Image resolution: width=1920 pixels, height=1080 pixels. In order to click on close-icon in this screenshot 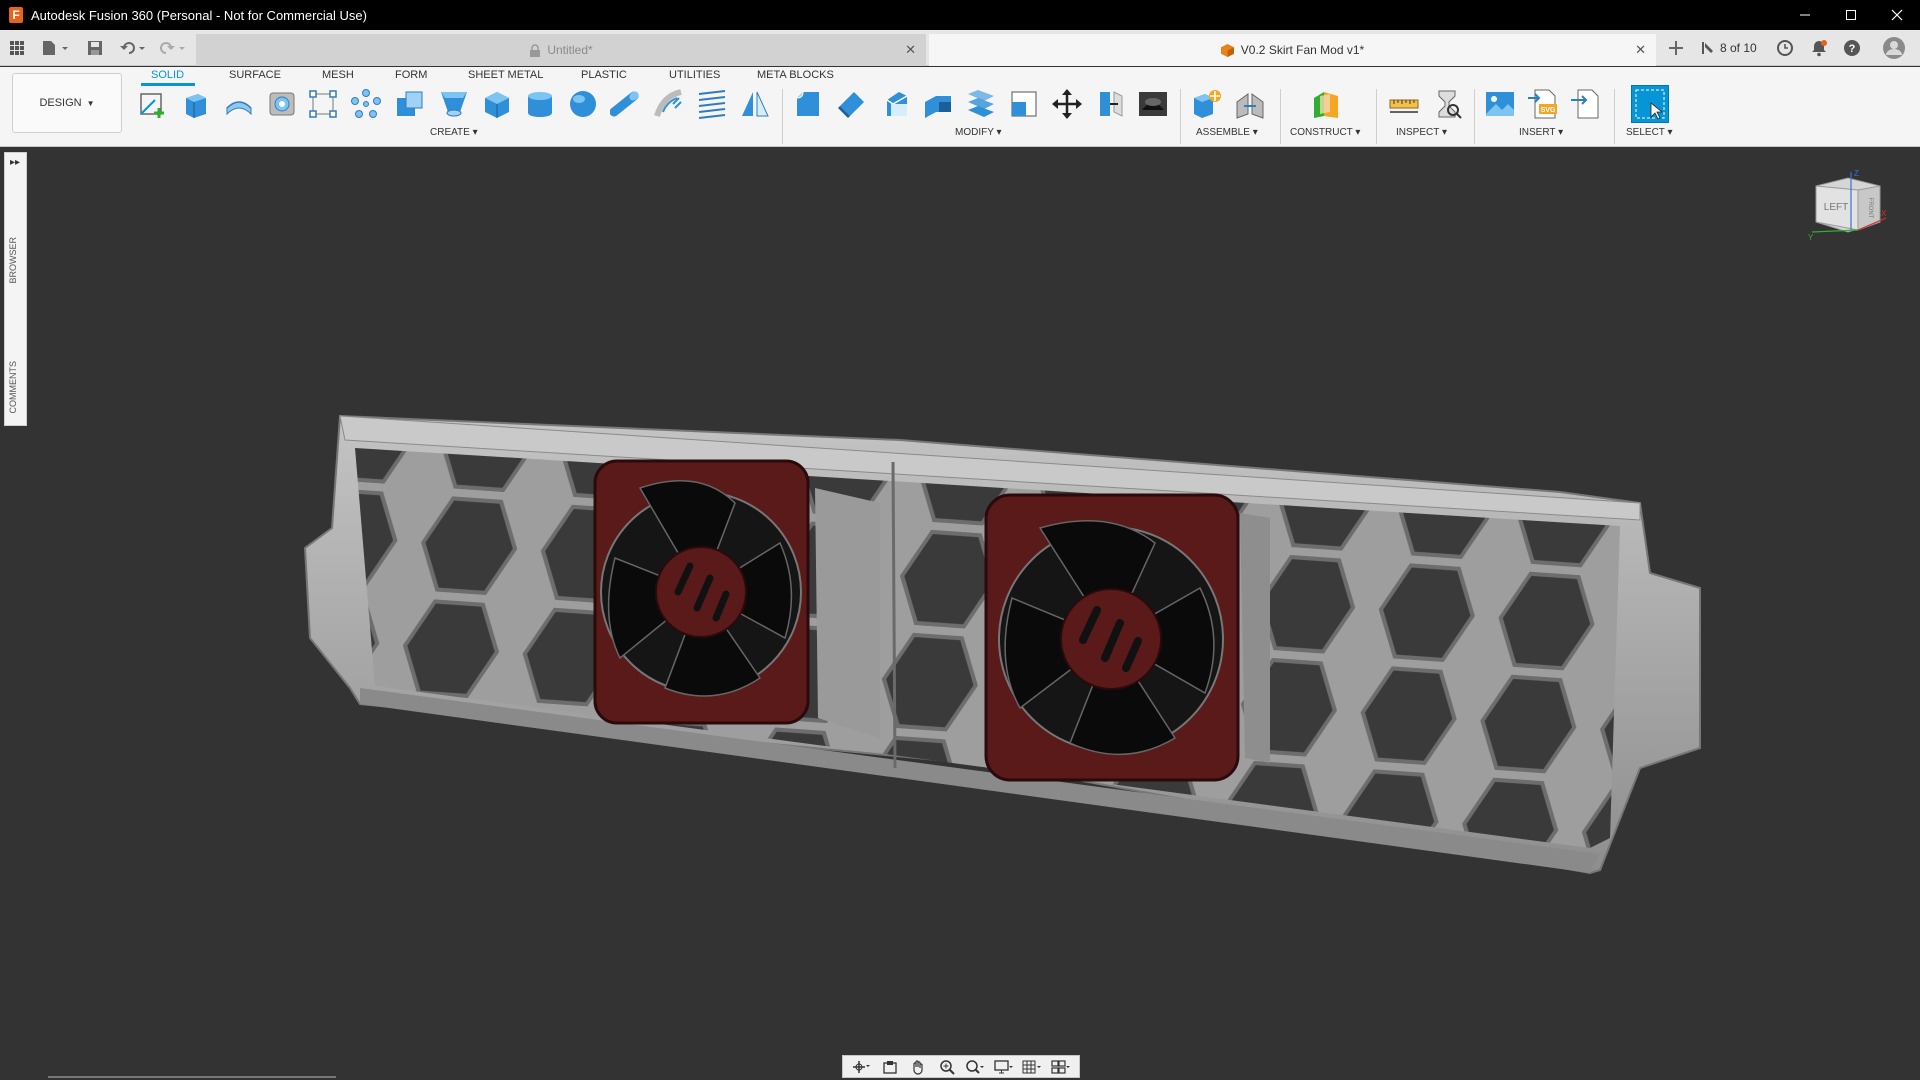, I will do `click(1897, 15)`.